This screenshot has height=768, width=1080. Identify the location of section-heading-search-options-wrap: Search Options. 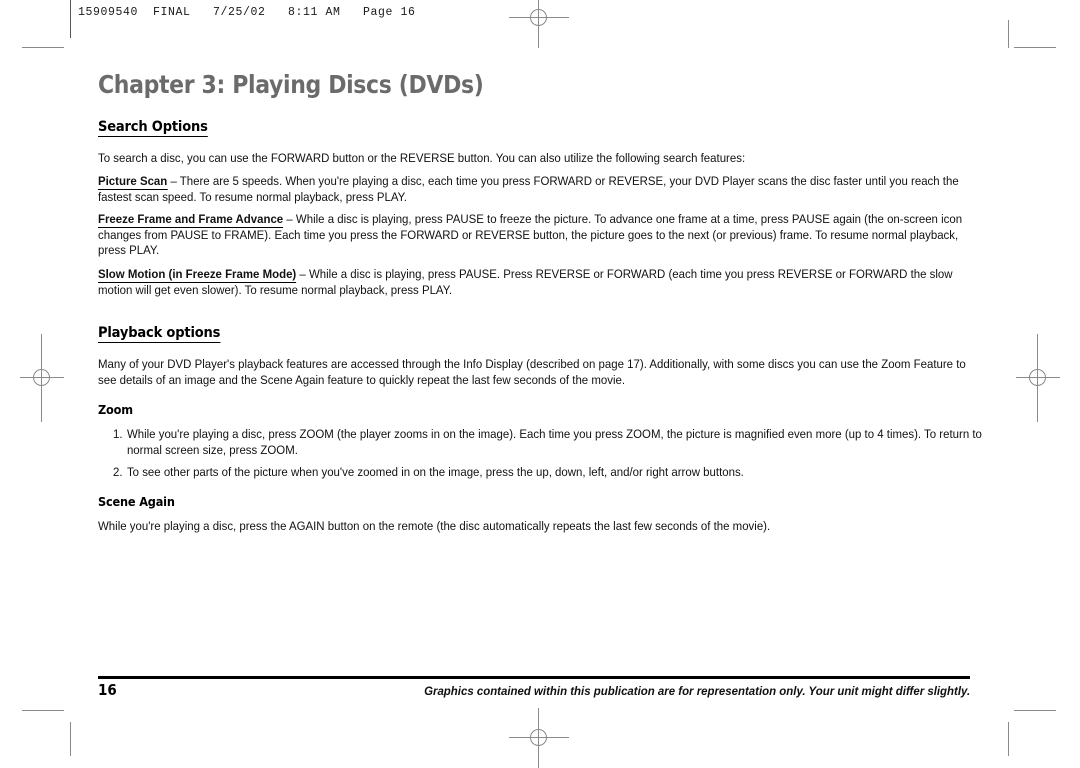
(159, 127).